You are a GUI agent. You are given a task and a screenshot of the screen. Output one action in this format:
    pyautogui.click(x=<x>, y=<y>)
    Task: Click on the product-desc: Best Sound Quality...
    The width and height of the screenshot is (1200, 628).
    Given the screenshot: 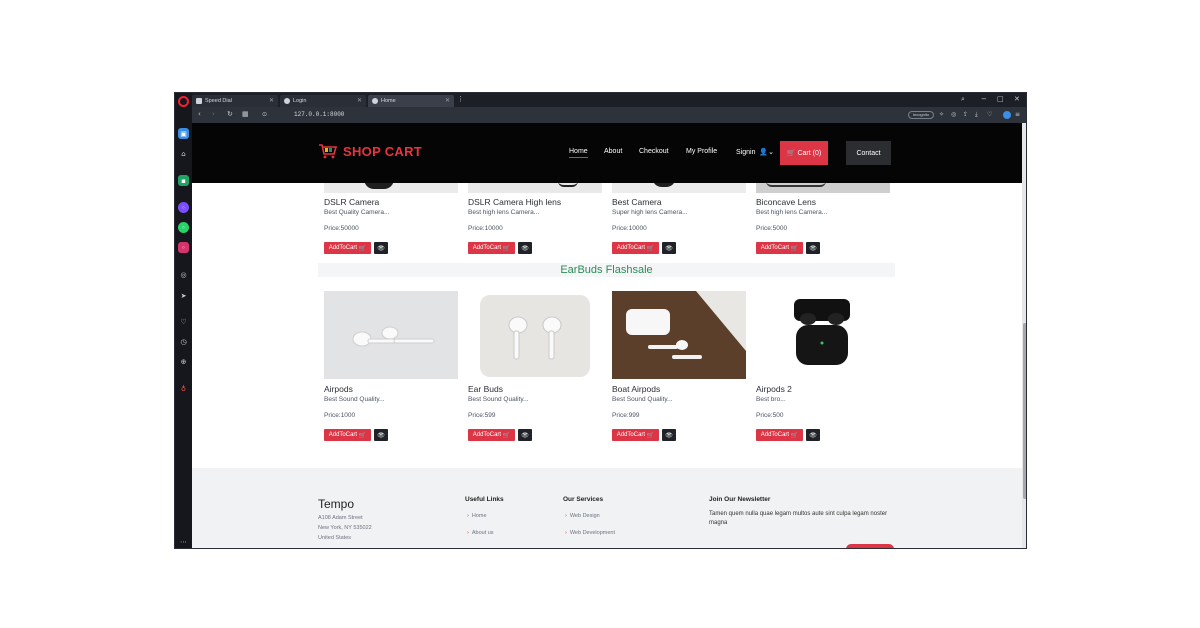 What is the action you would take?
    pyautogui.click(x=498, y=399)
    